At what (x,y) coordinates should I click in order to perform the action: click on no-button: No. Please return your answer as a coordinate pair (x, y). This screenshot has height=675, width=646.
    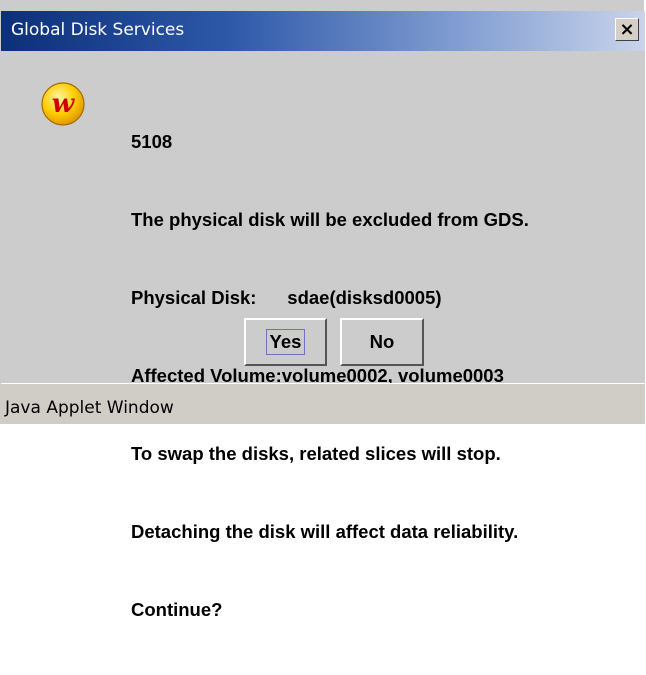
    Looking at the image, I should click on (382, 342).